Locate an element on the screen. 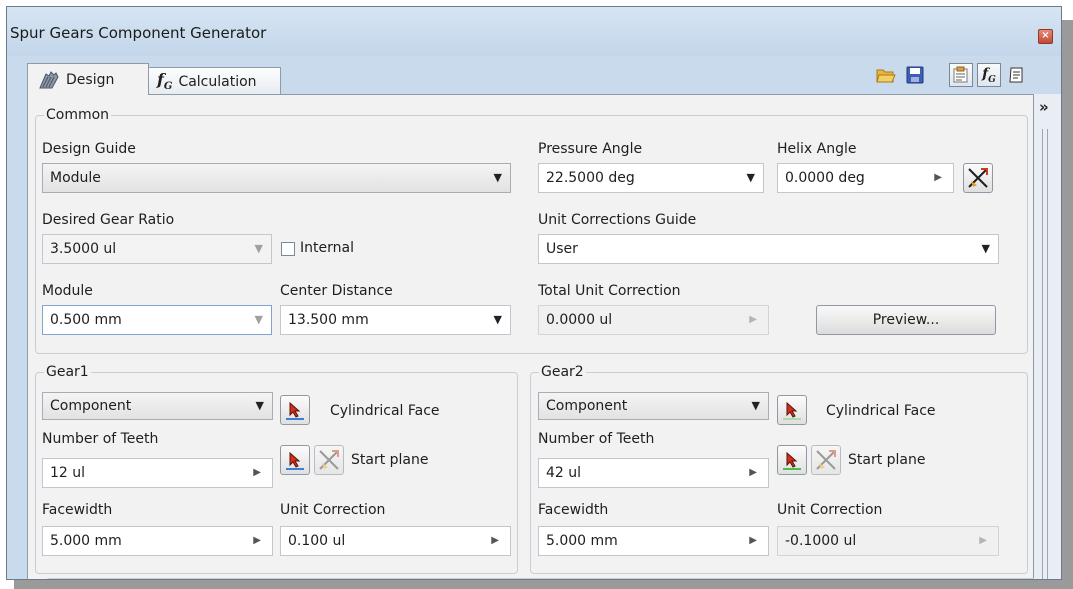 This screenshot has width=1073, height=589. gear1-teeth-value: 12 ul is located at coordinates (68, 473).